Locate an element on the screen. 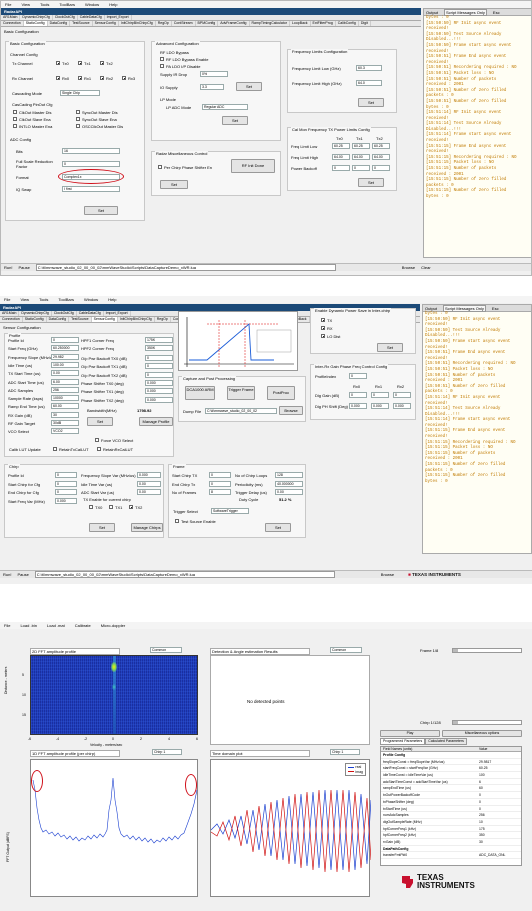 This screenshot has height=911, width=532. freq-limit-set-button: Set is located at coordinates (371, 102).